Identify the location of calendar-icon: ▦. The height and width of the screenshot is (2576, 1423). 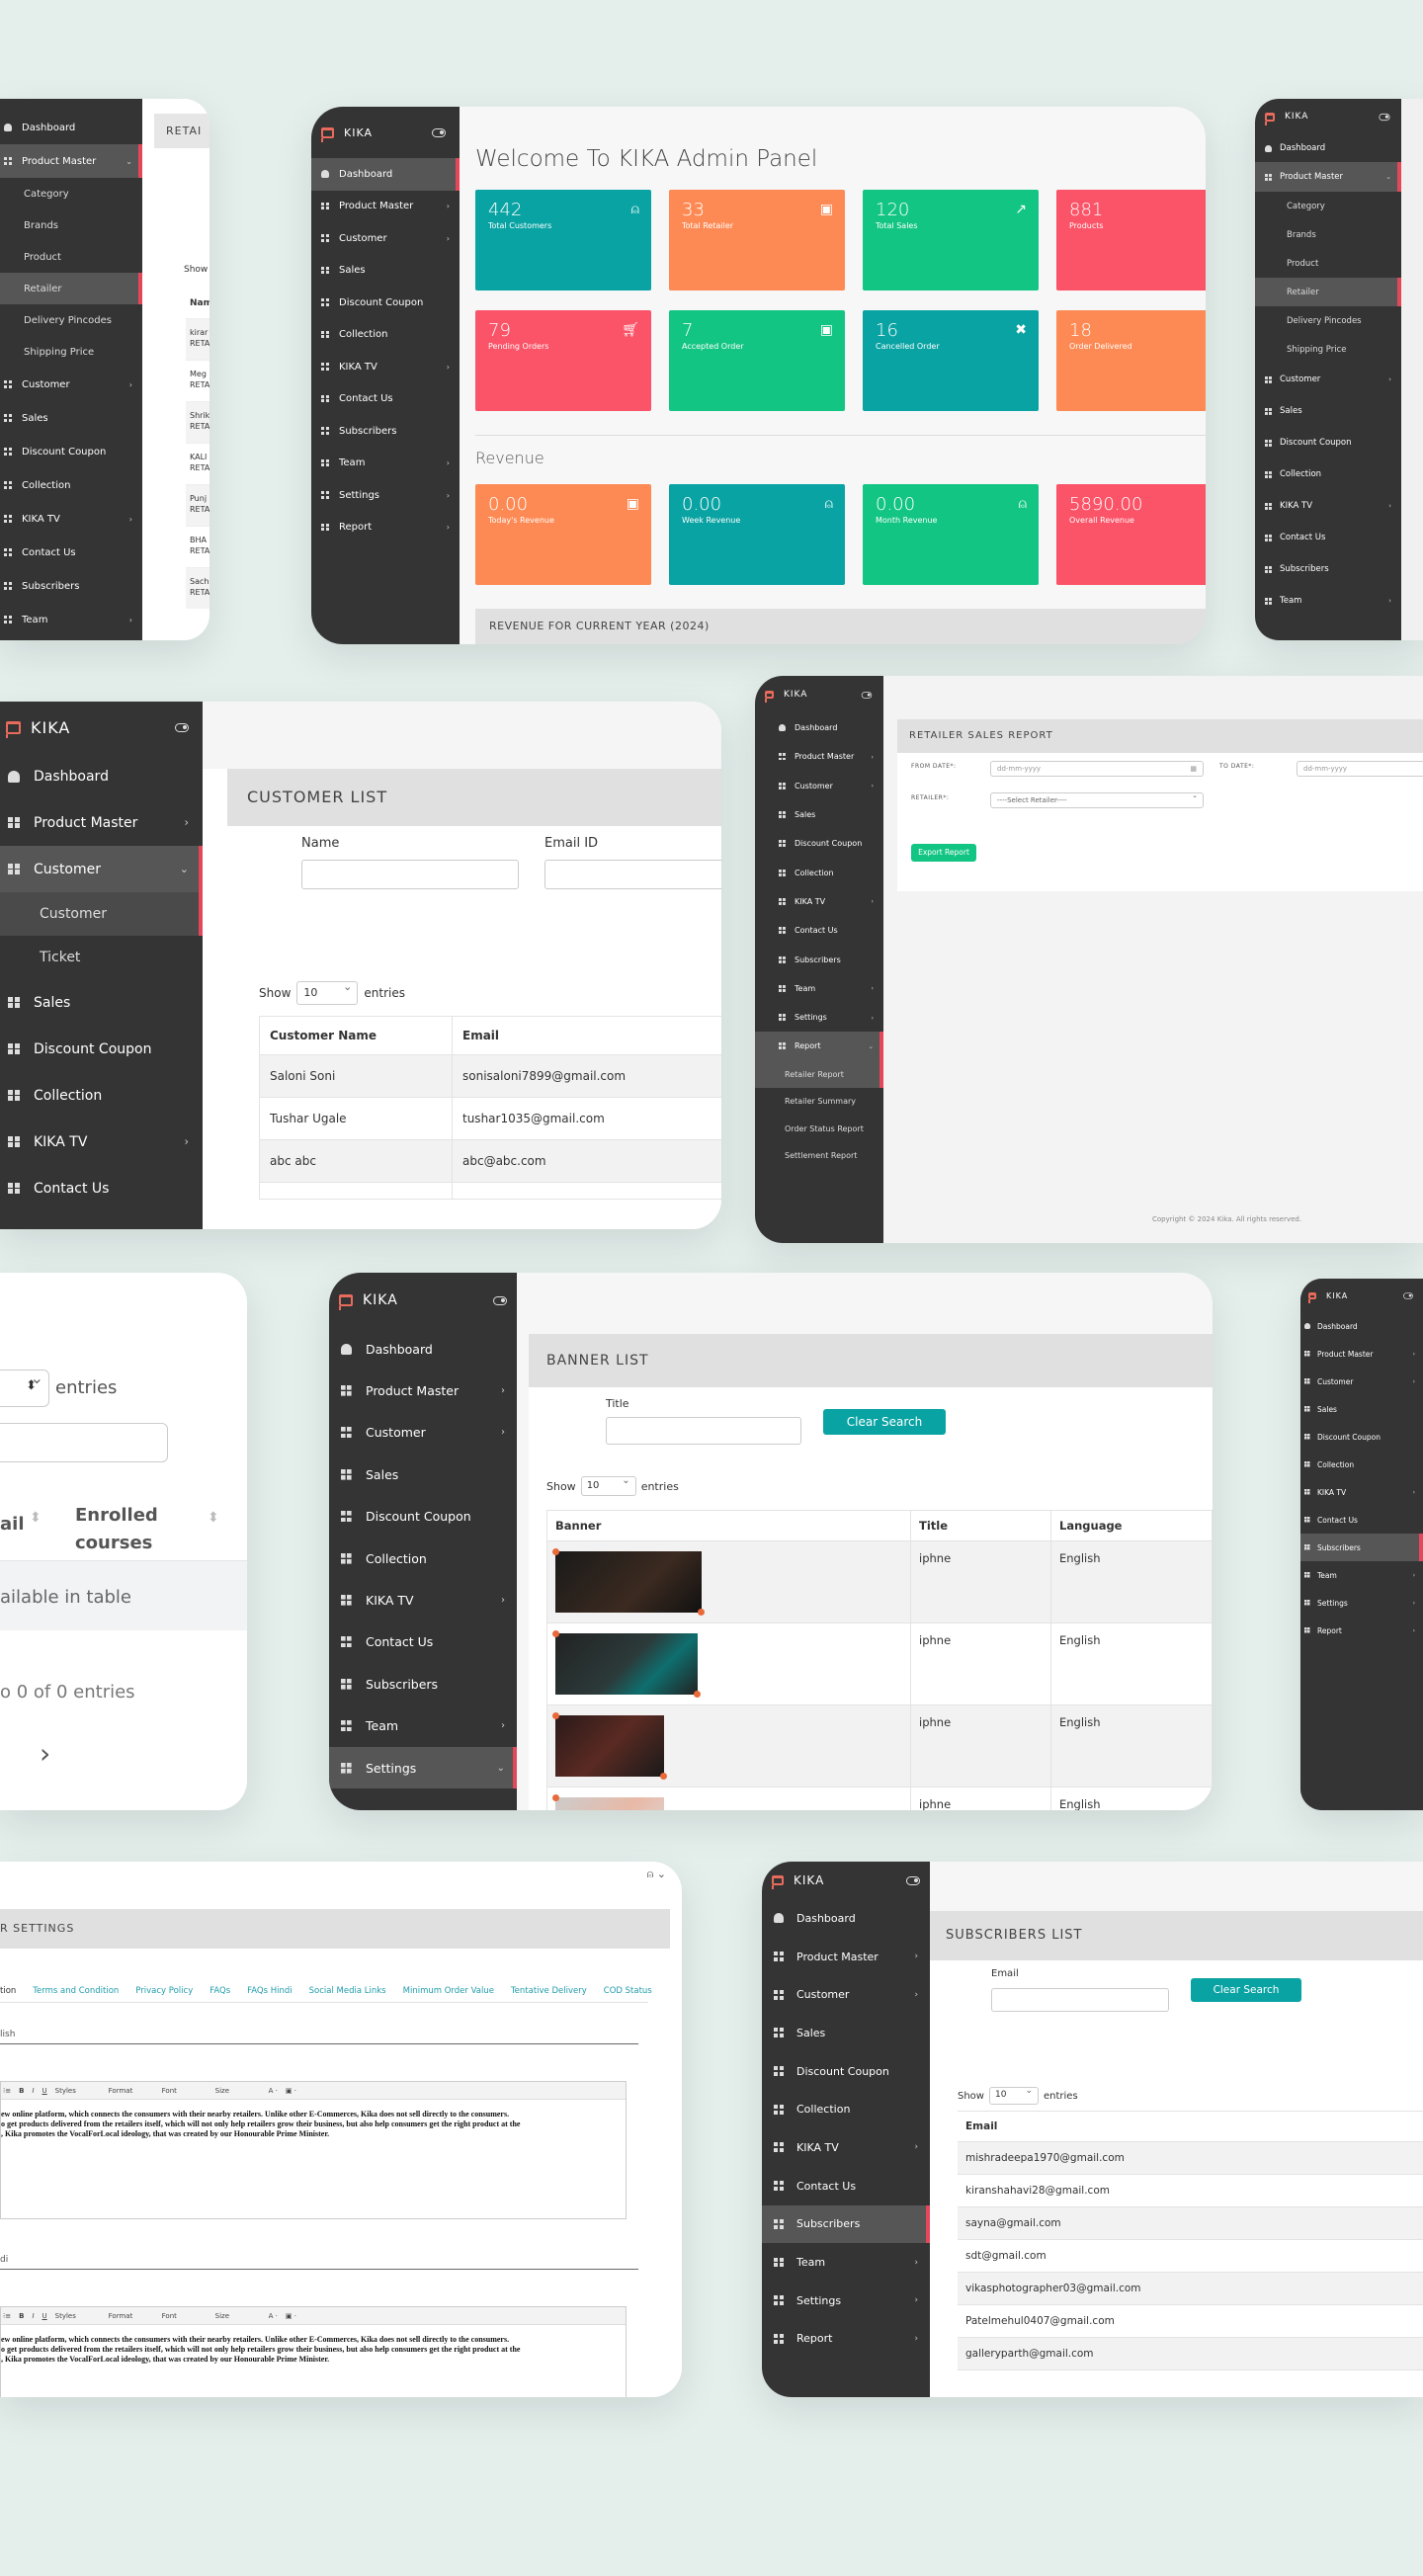
(1193, 769).